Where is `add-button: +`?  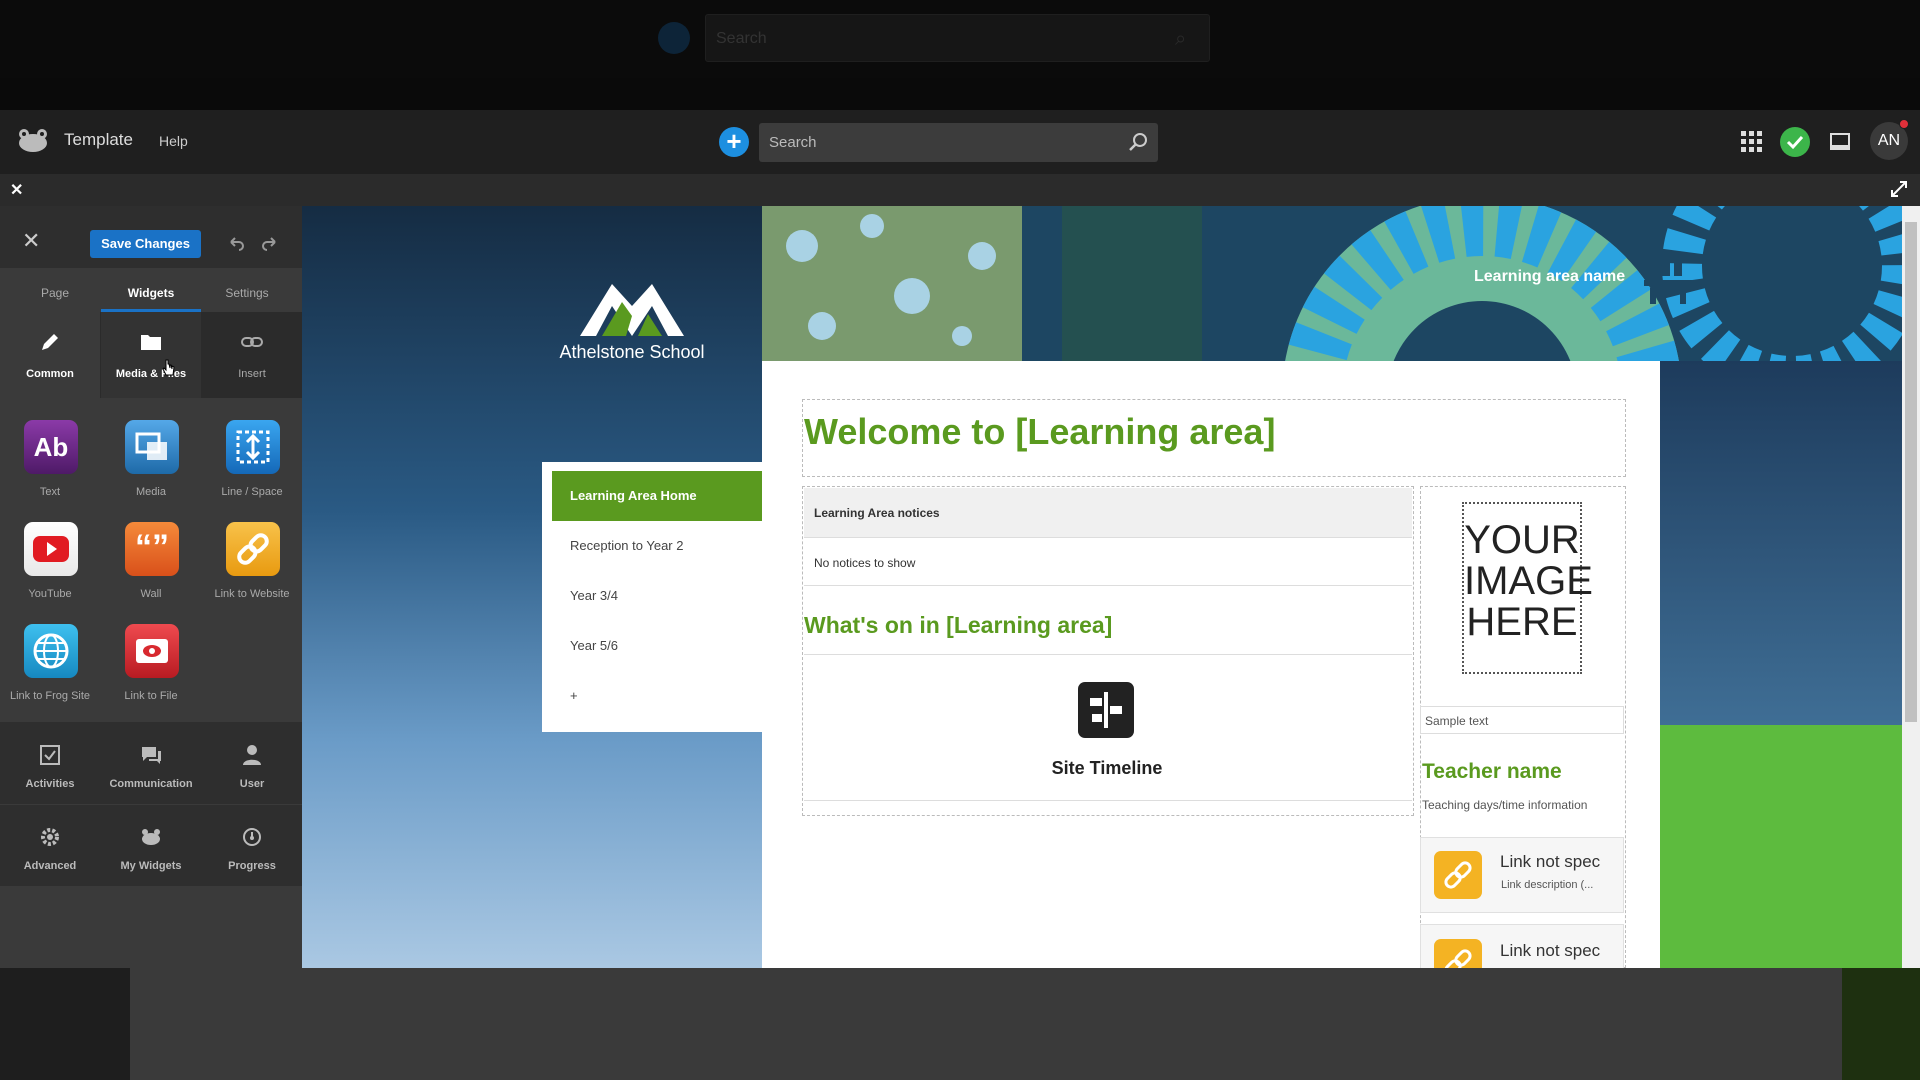
add-button: + is located at coordinates (734, 142).